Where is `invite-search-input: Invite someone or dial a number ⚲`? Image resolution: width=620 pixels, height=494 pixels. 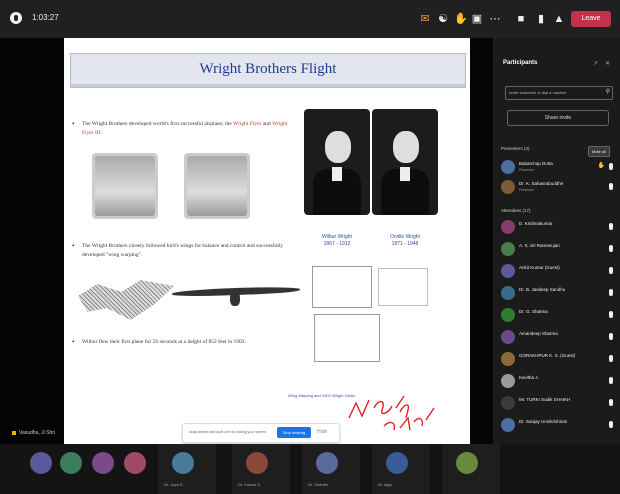 invite-search-input: Invite someone or dial a number ⚲ is located at coordinates (559, 93).